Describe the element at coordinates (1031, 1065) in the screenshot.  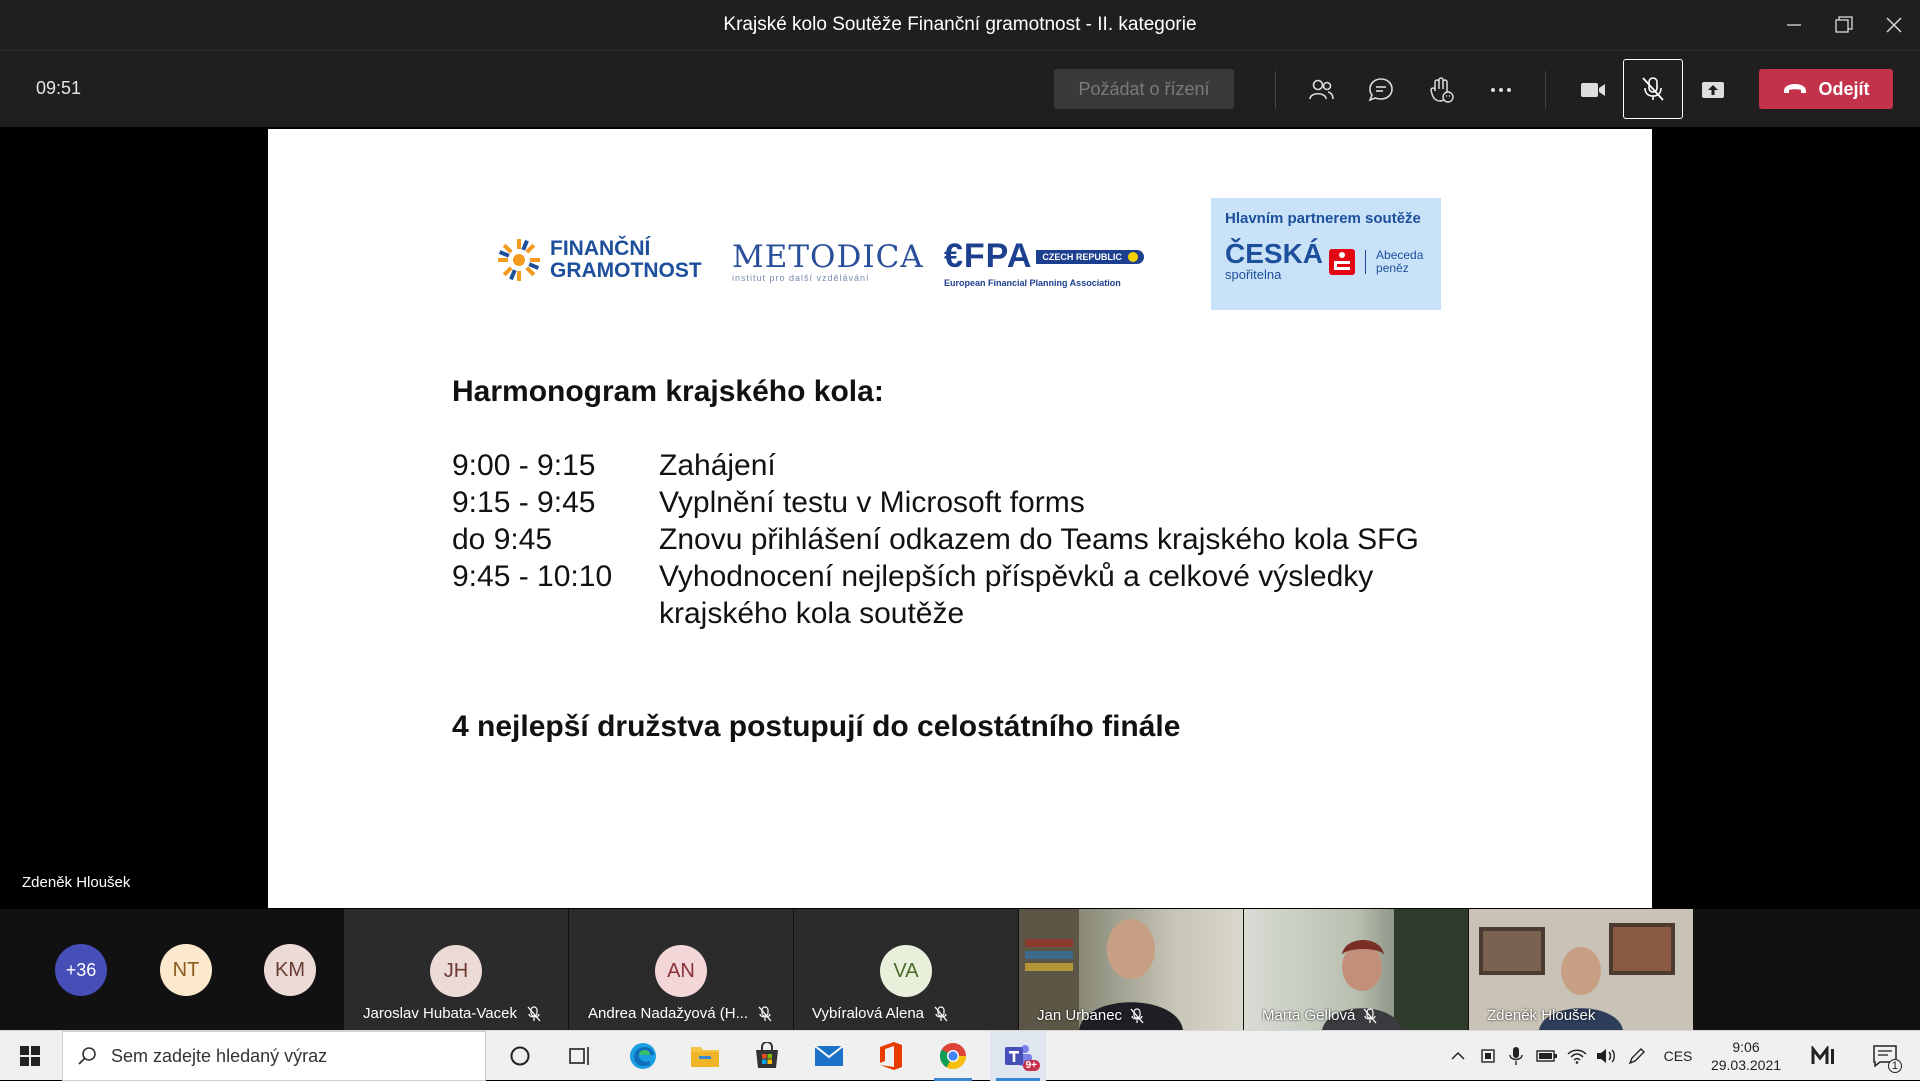
I see `teams-notification-badge: 9+` at that location.